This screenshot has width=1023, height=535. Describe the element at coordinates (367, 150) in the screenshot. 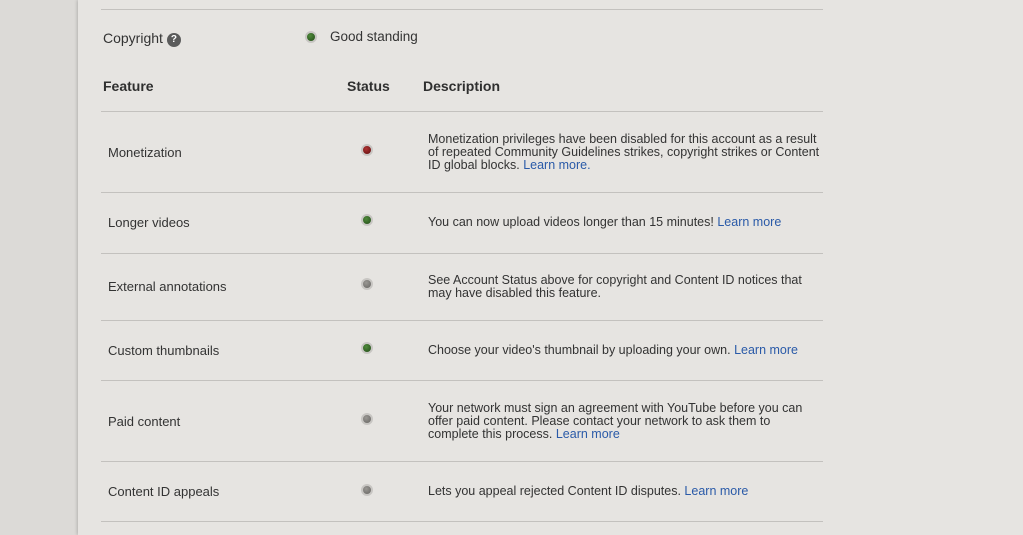

I see `status-indicator-red` at that location.